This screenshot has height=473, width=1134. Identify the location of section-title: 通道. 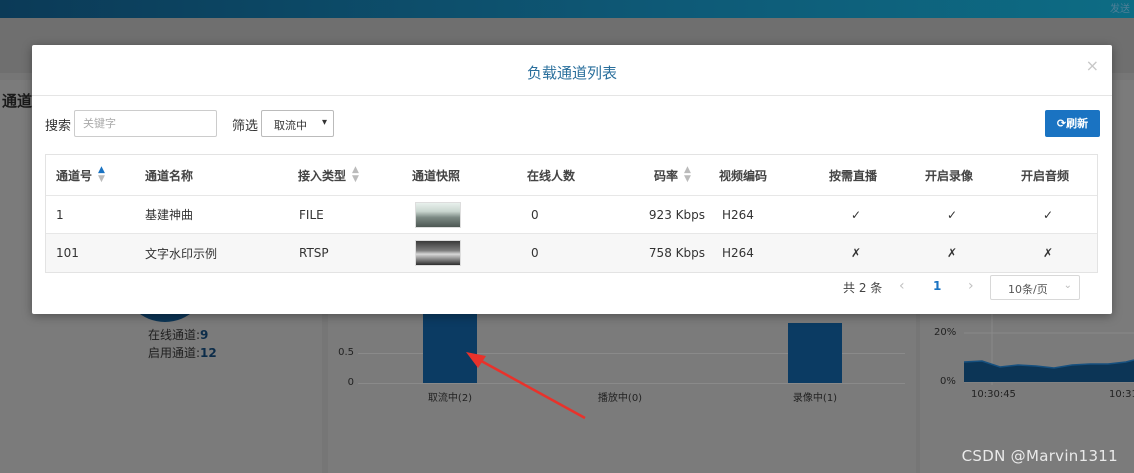
(17, 101).